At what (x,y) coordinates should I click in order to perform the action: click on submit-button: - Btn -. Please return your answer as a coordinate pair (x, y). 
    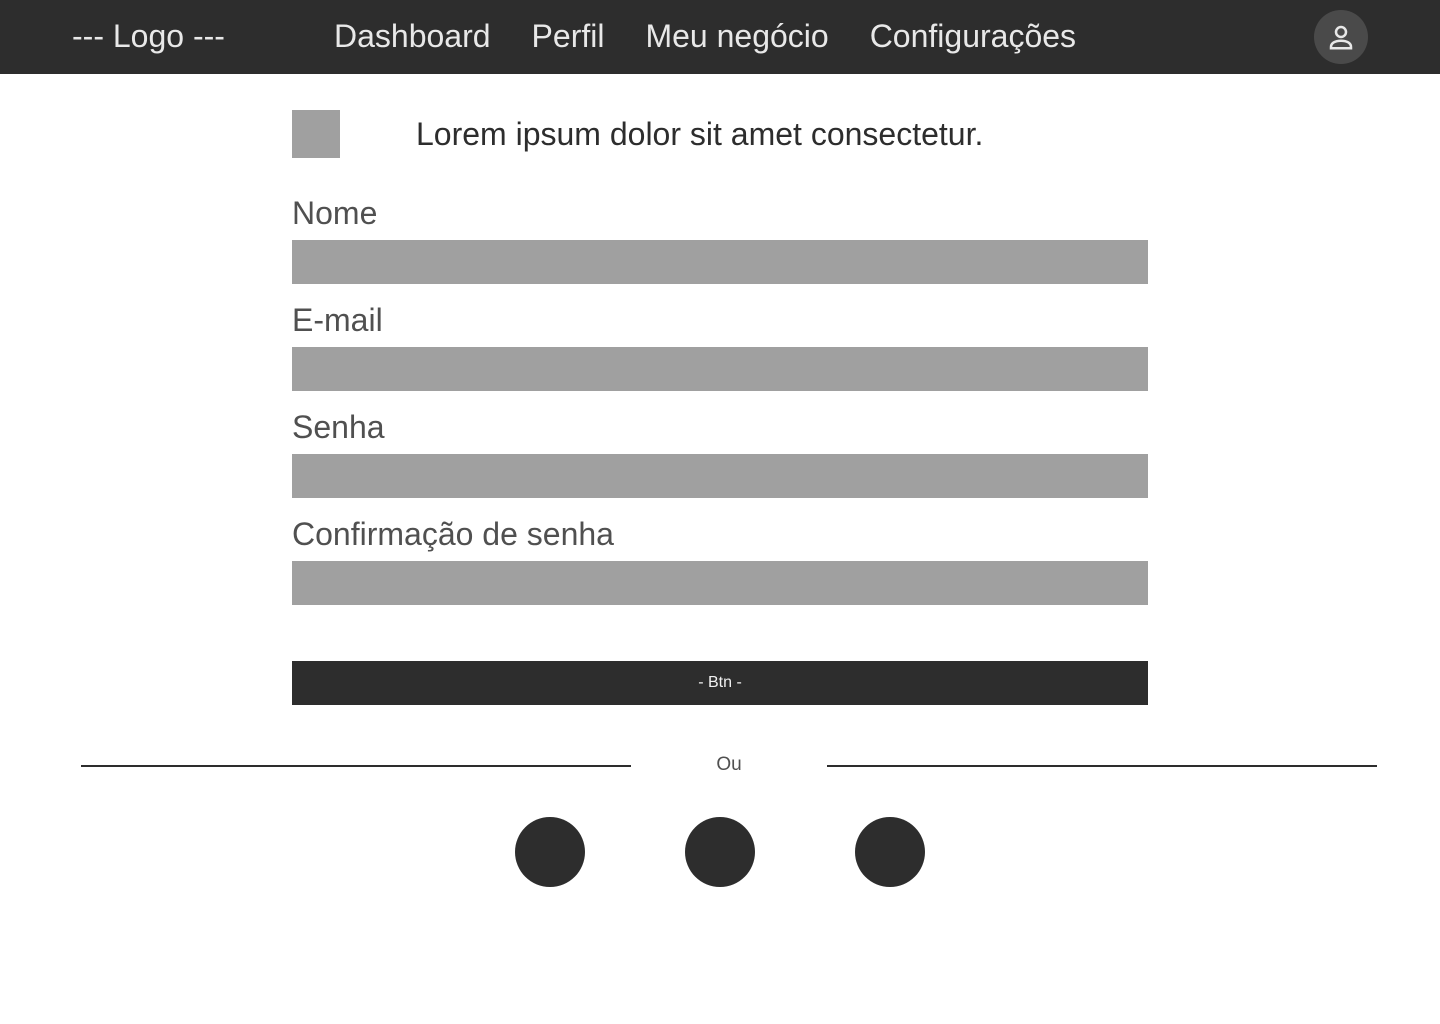
    Looking at the image, I should click on (720, 683).